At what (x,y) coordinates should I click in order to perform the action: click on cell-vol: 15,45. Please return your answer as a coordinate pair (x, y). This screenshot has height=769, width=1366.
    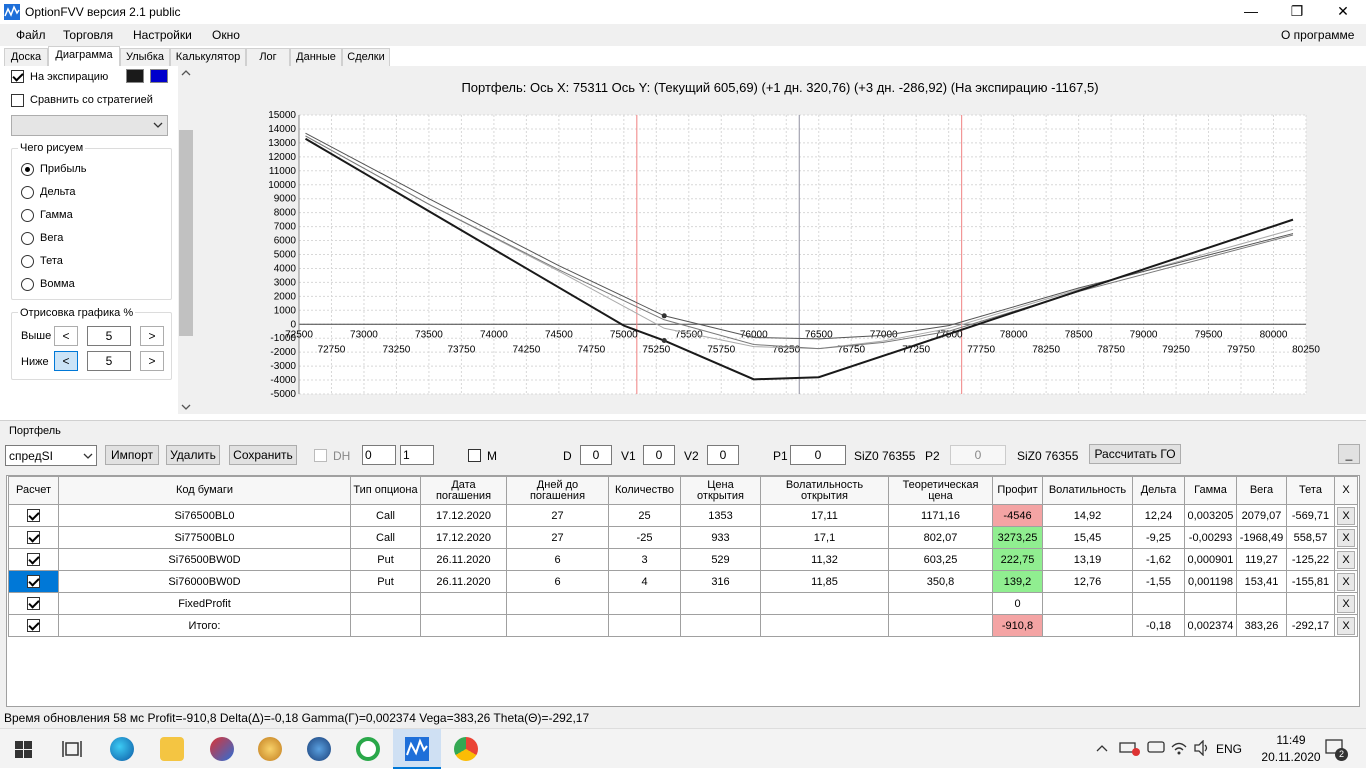
    Looking at the image, I should click on (1087, 537).